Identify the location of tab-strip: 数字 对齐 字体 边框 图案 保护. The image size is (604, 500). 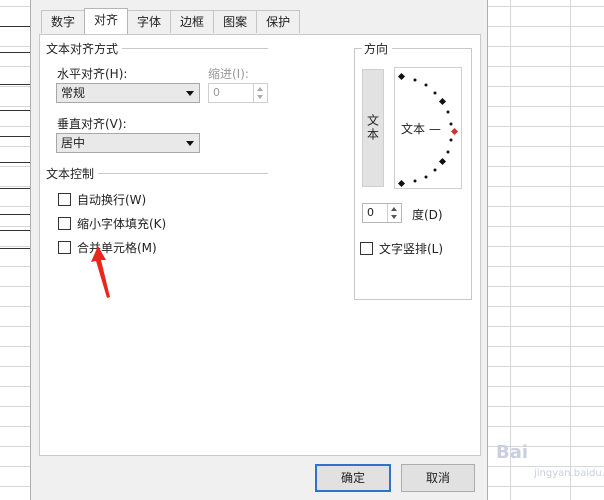
(171, 21).